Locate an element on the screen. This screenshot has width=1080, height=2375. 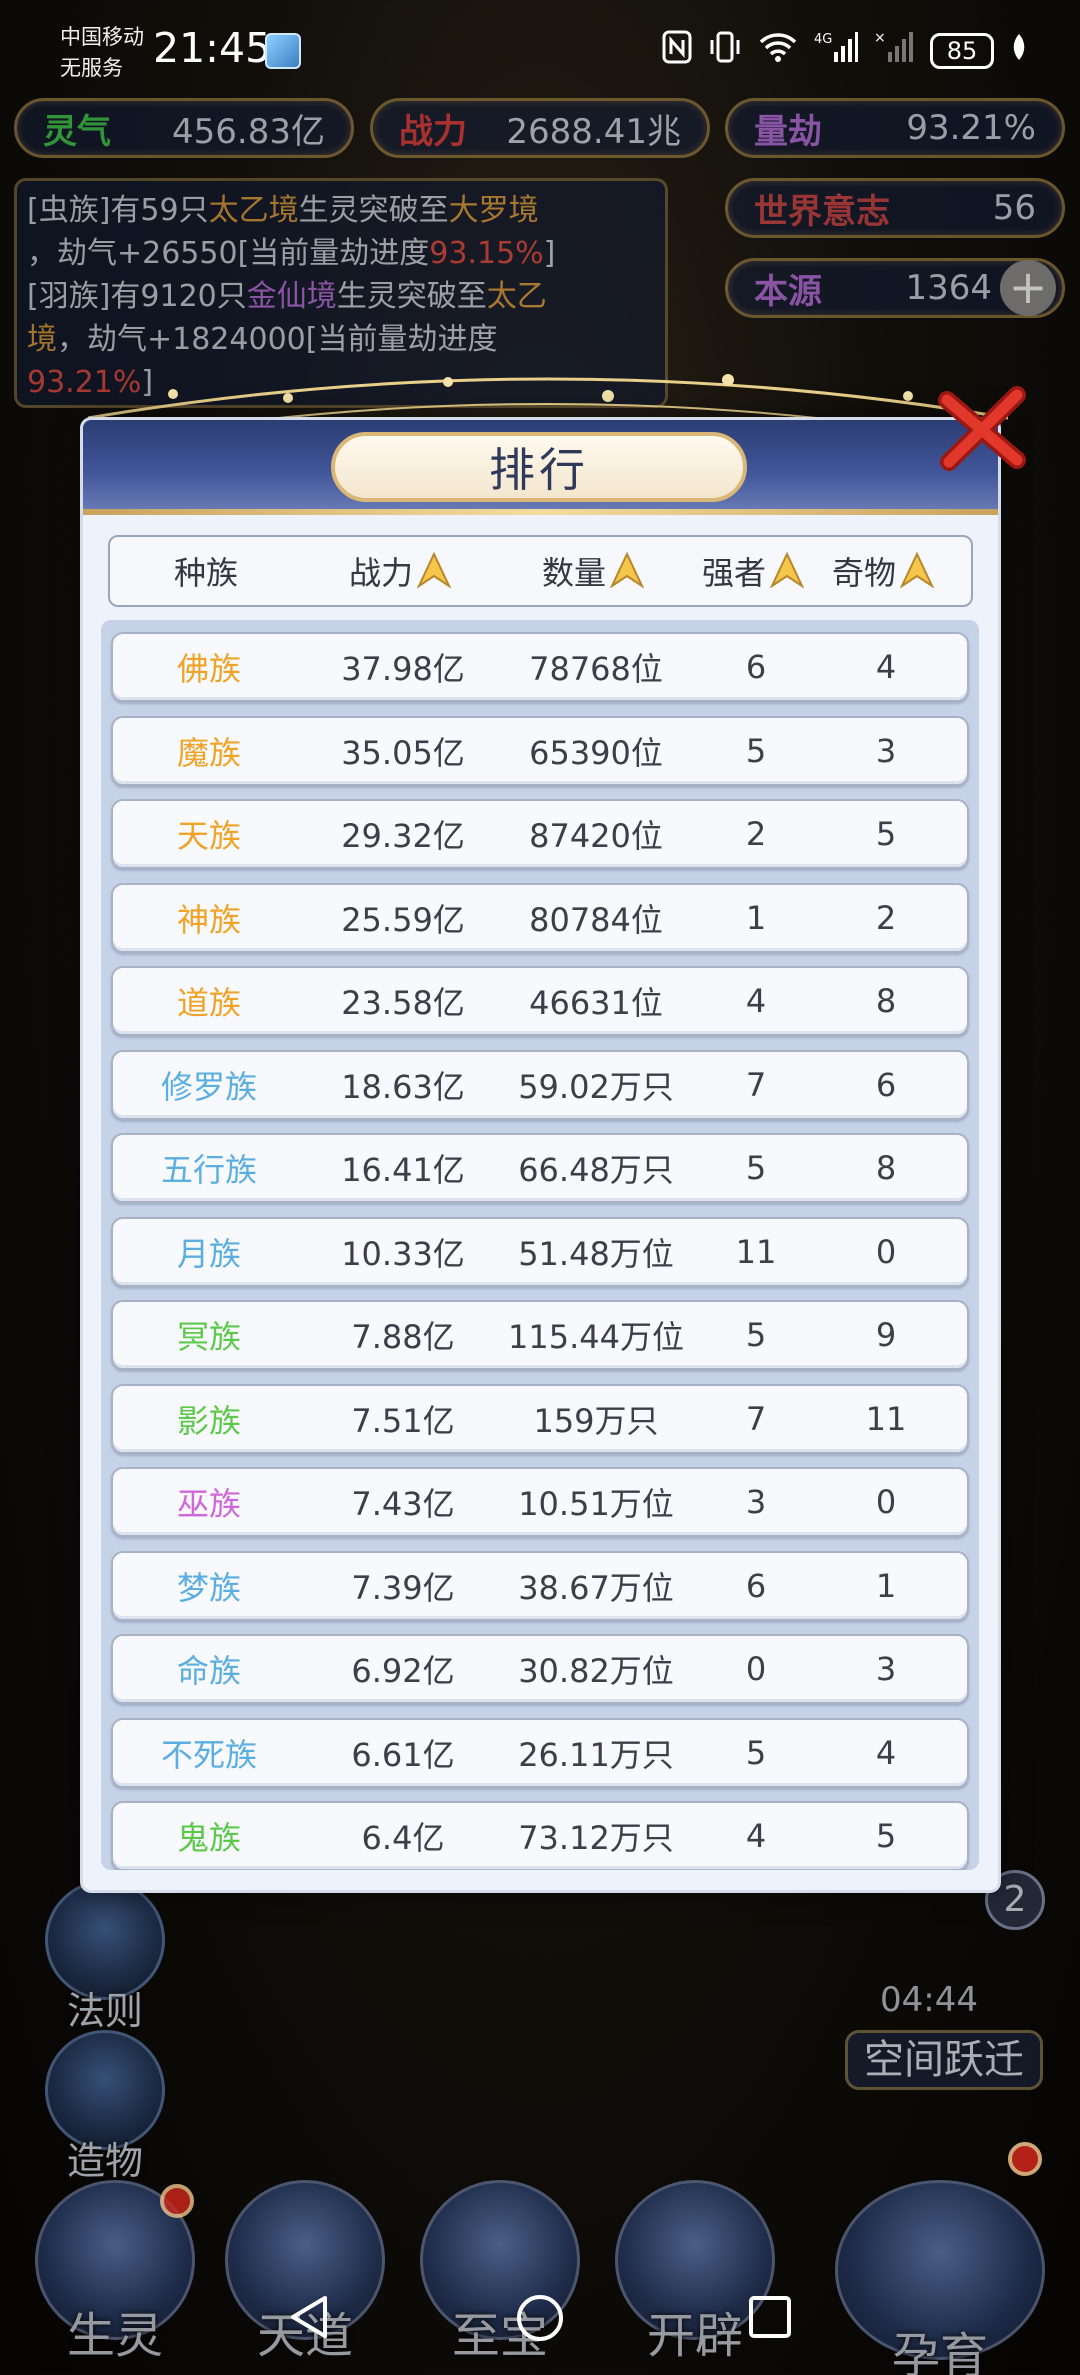
count-value: 26.11万只 is located at coordinates (596, 1754).